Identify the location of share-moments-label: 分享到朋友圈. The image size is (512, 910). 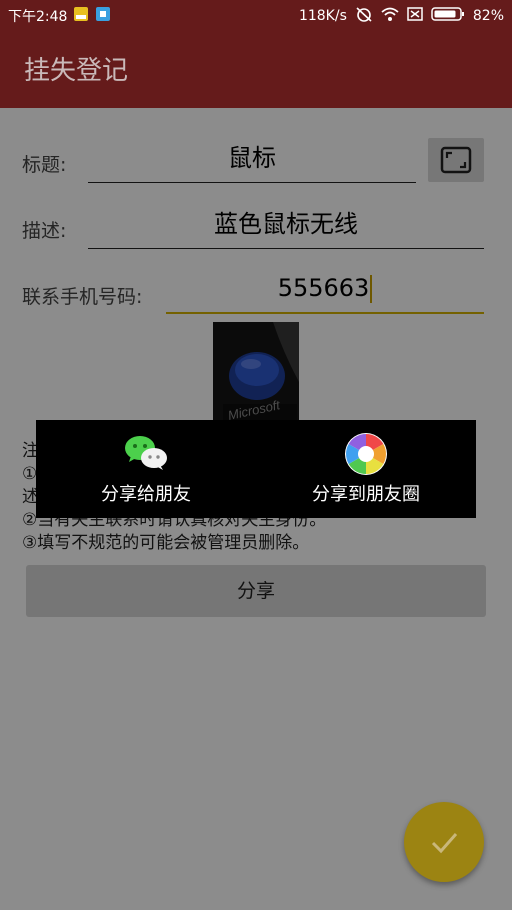
(366, 494).